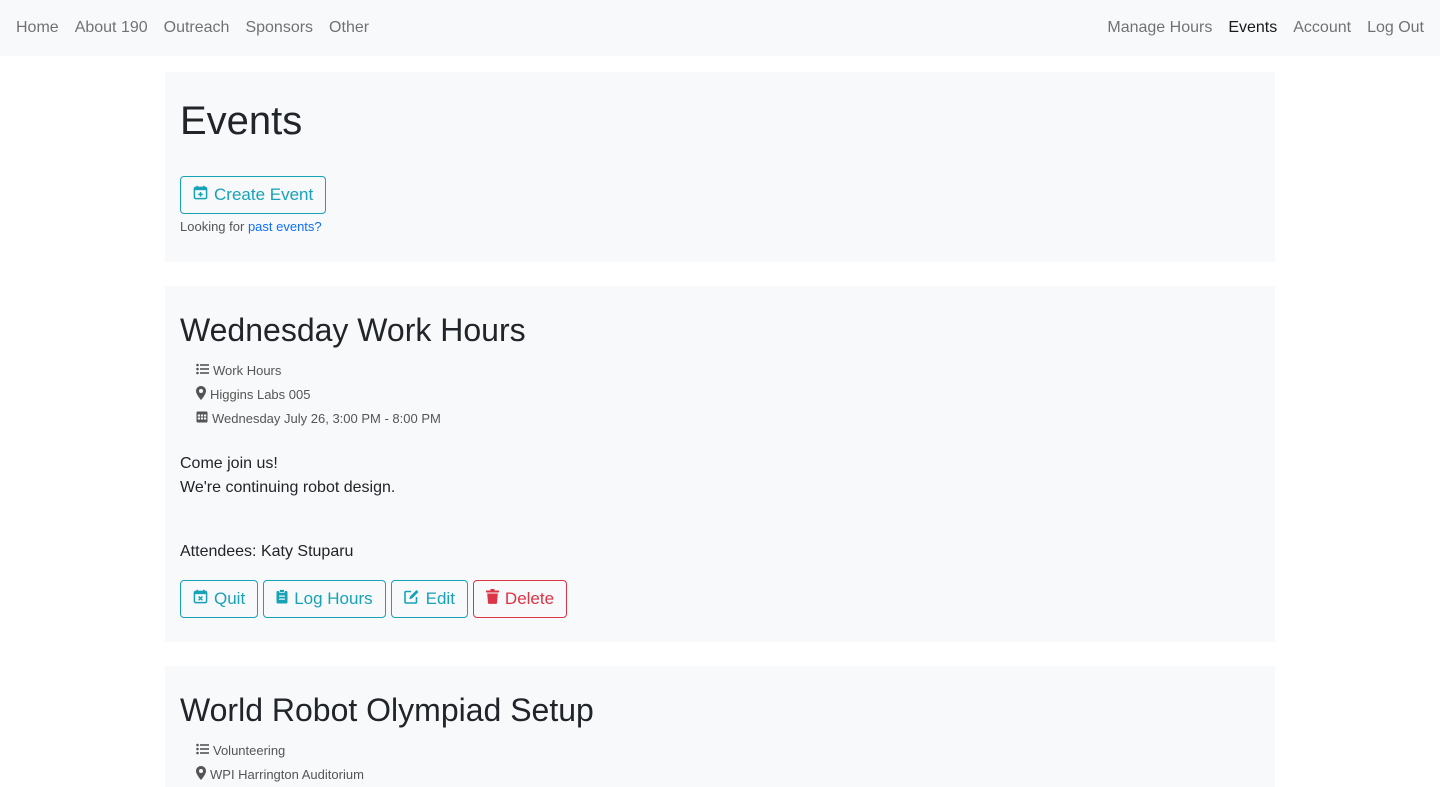 This screenshot has height=787, width=1440. Describe the element at coordinates (280, 762) in the screenshot. I see `event-meta: Volunteering WPI Harrington Auditorium` at that location.